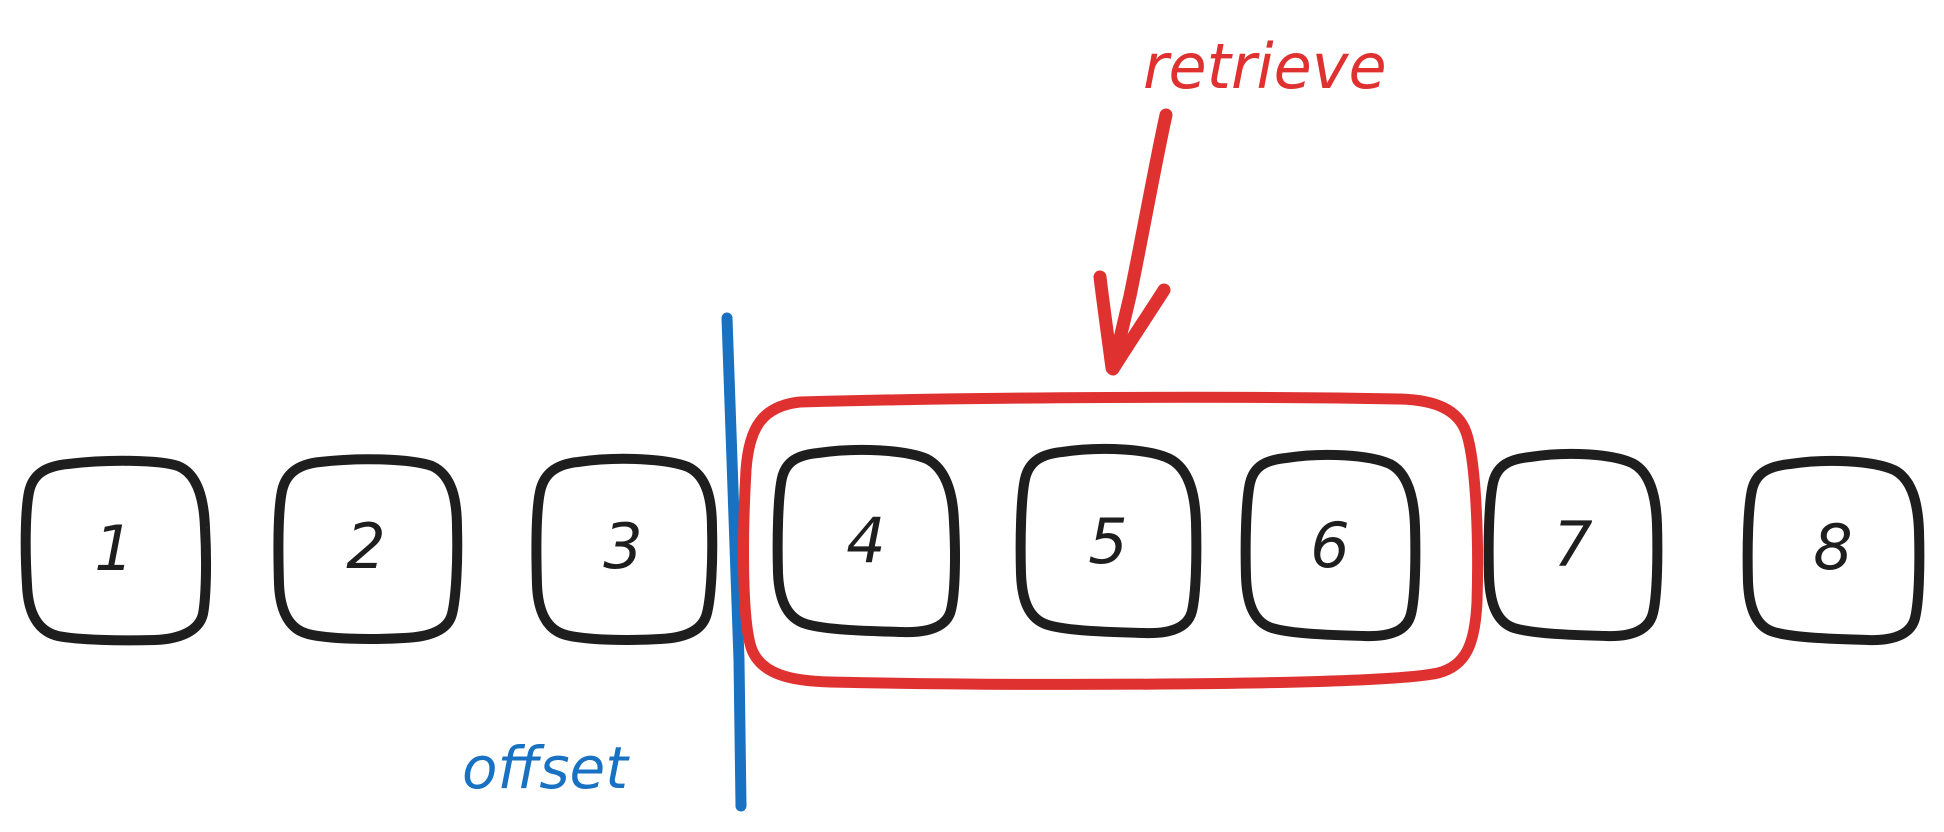 The image size is (1944, 832). I want to click on item-box-label: 8, so click(1832, 547).